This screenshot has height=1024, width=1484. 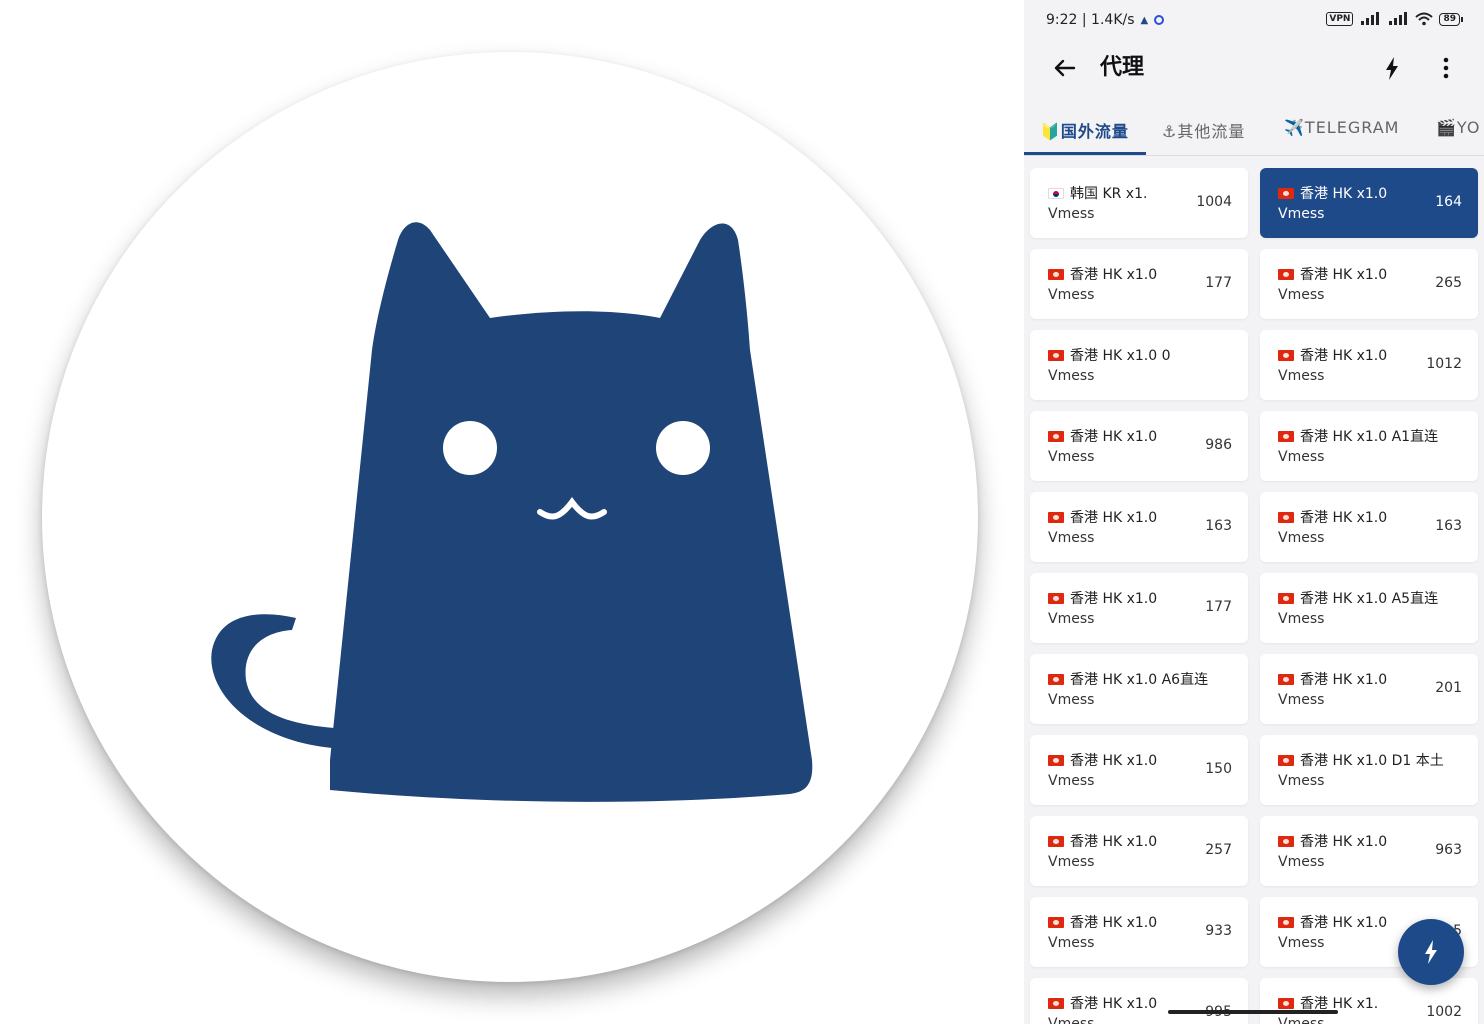 I want to click on proxy-delay: 933, so click(x=1218, y=931).